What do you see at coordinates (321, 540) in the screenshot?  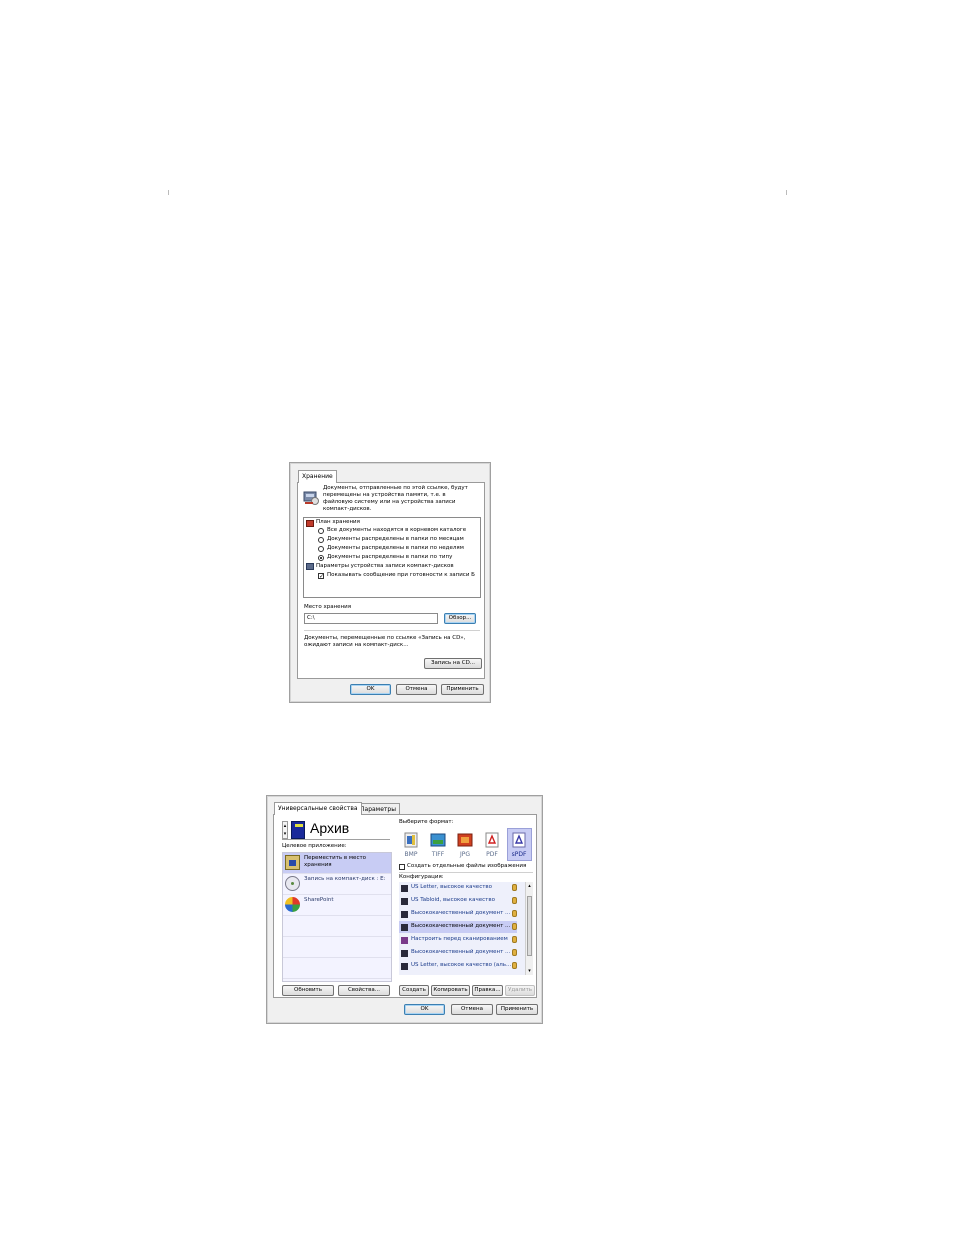 I see `radio-option-month` at bounding box center [321, 540].